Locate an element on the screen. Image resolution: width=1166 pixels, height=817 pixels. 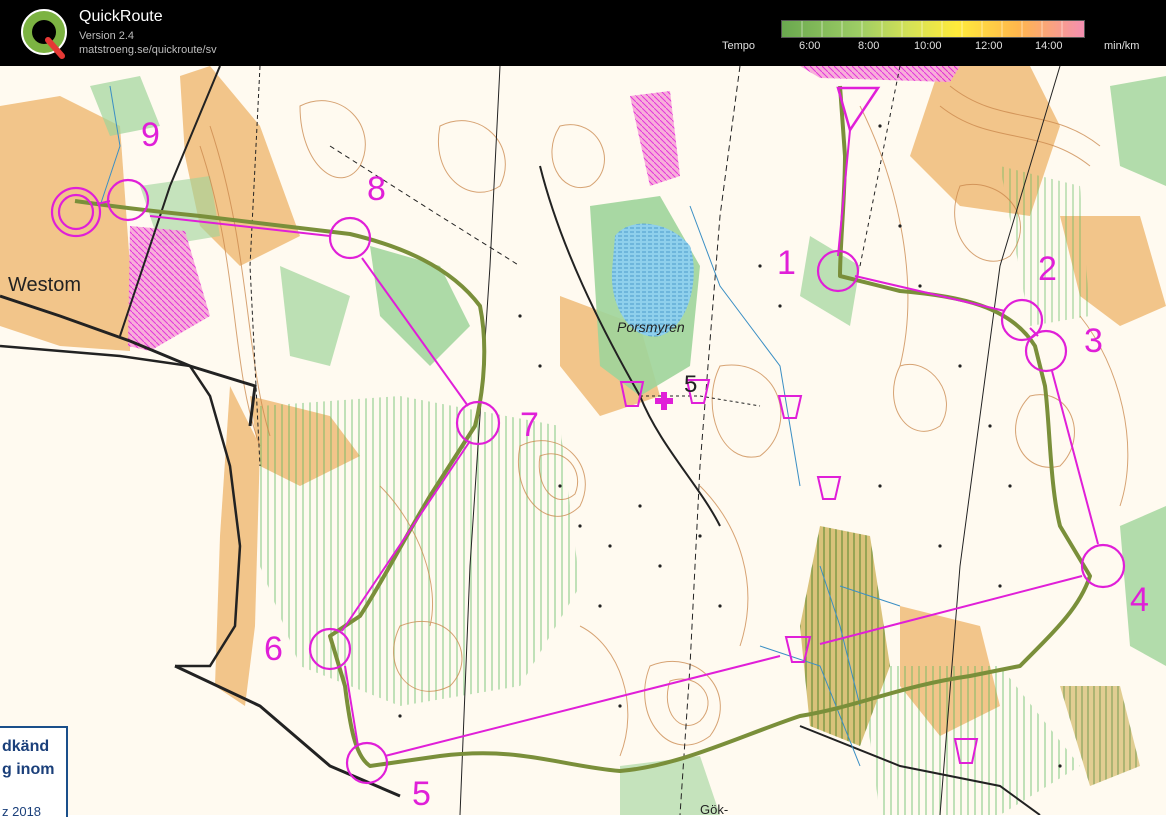
control-number-8: 8 is located at coordinates (376, 189).